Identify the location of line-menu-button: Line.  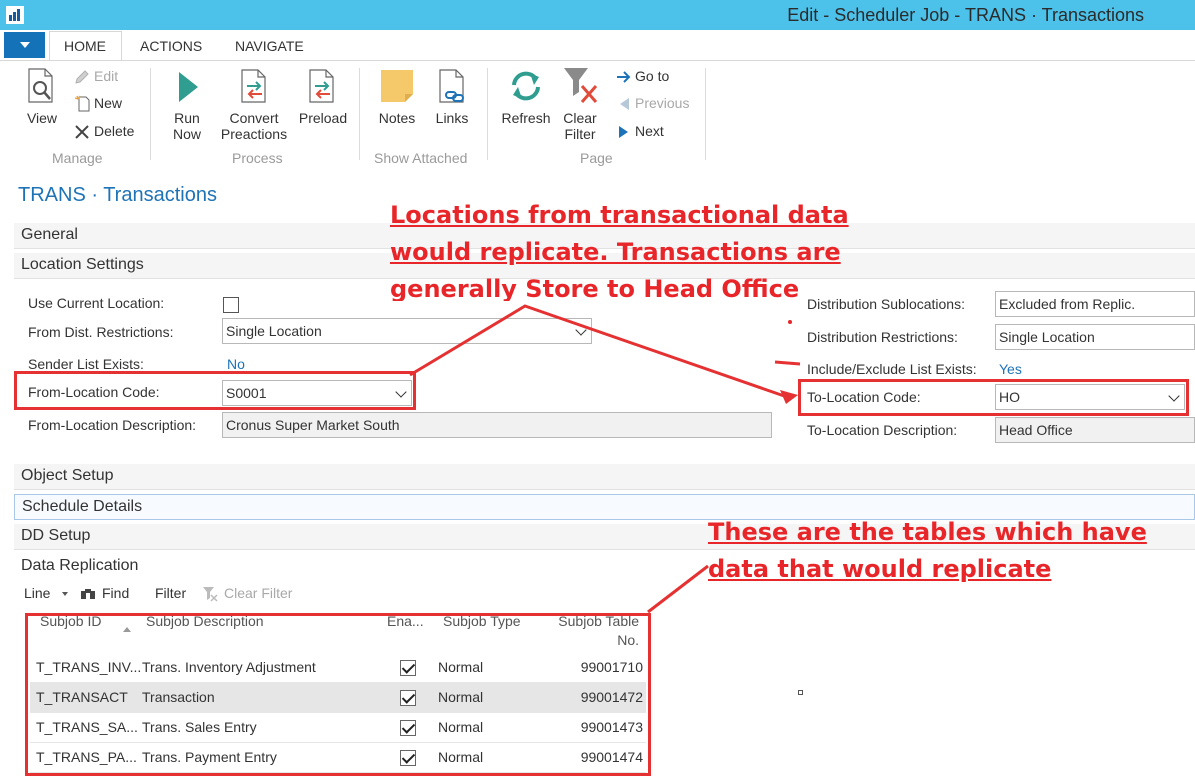
(48, 594).